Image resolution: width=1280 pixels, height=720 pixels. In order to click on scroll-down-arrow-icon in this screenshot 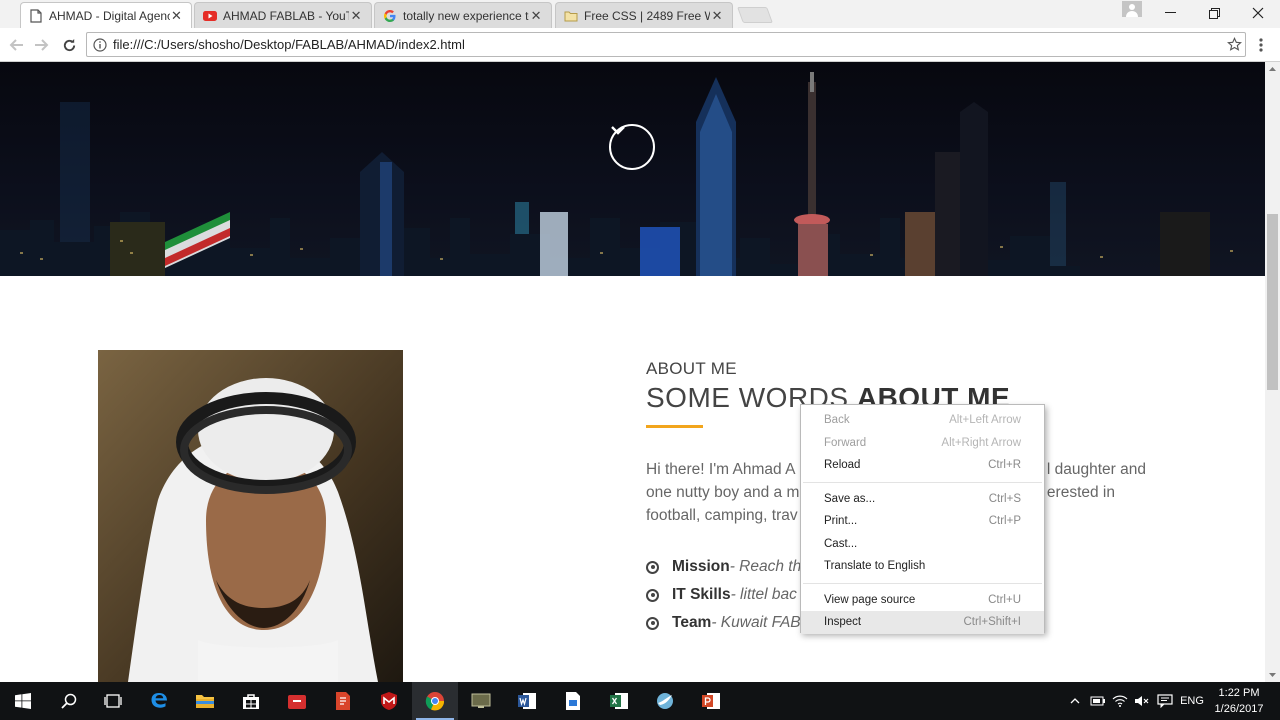, I will do `click(1272, 675)`.